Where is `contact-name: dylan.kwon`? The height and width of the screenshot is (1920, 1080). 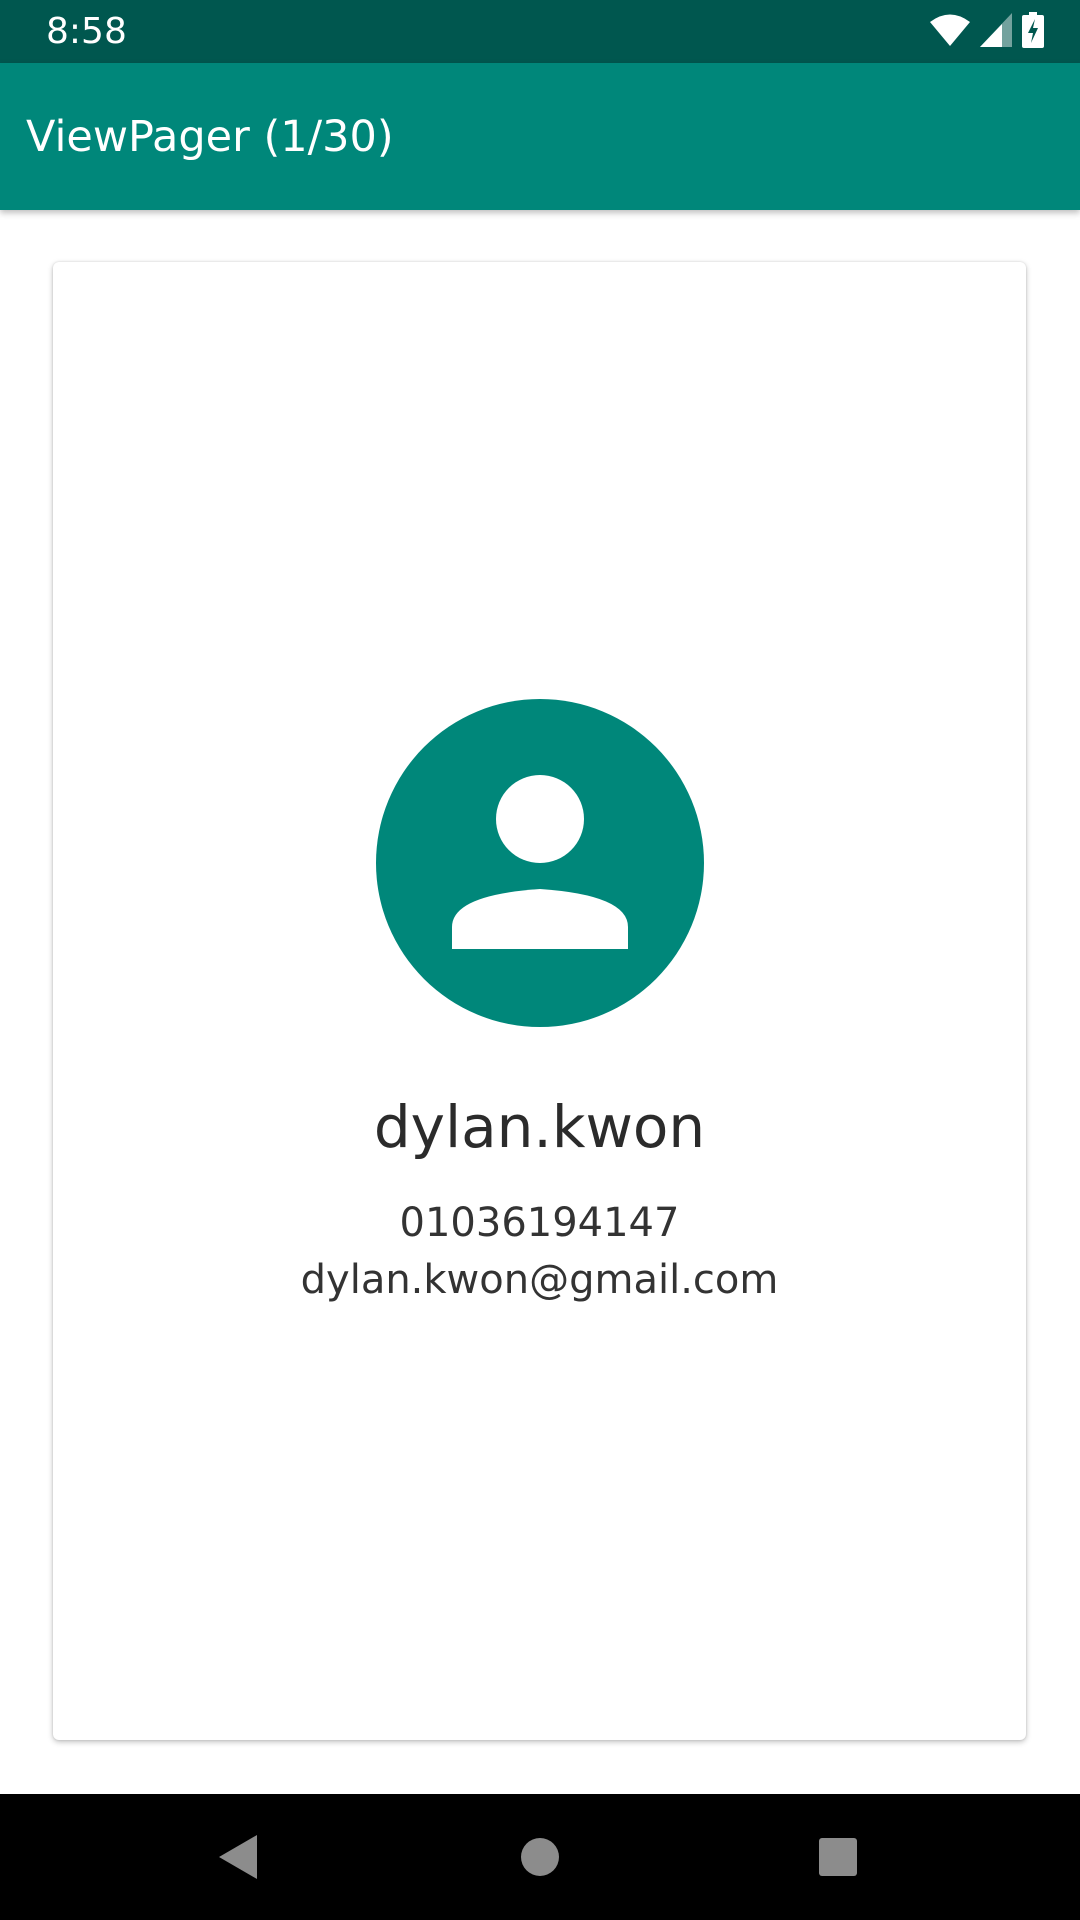
contact-name: dylan.kwon is located at coordinates (539, 1127).